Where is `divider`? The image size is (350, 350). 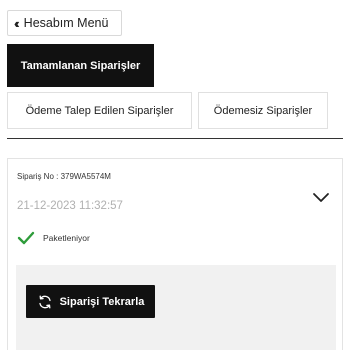
divider is located at coordinates (175, 138).